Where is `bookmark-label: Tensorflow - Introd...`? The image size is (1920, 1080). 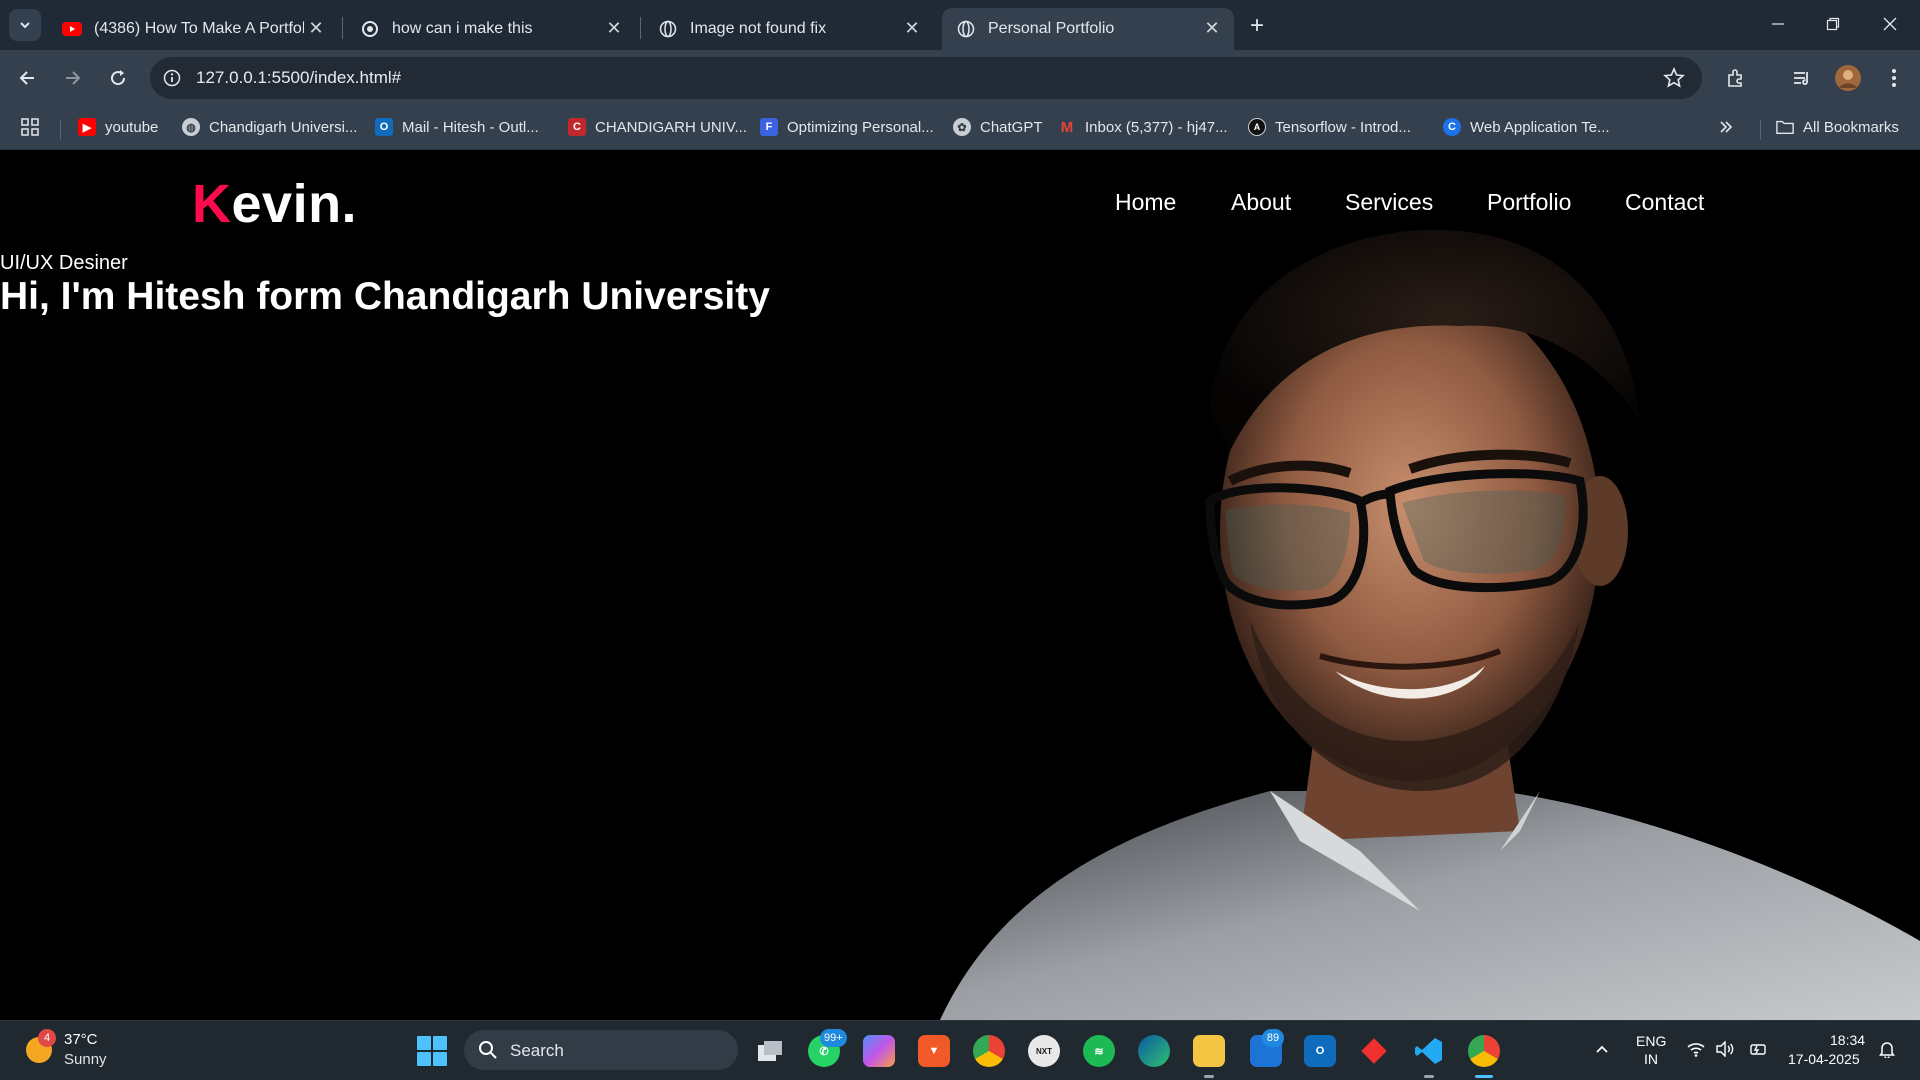
bookmark-label: Tensorflow - Introd... is located at coordinates (1343, 127).